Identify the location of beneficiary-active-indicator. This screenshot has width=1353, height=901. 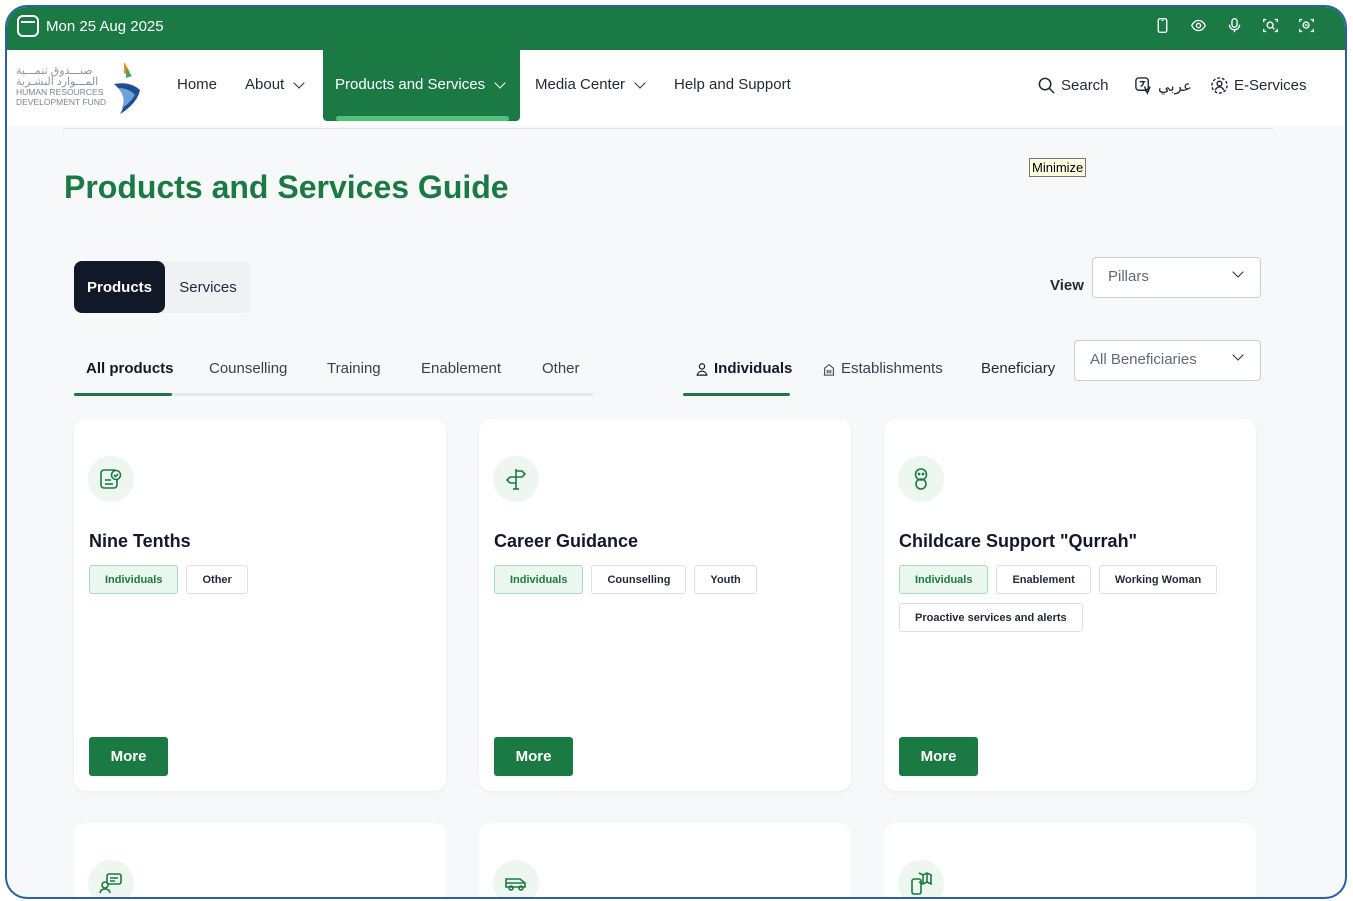
(736, 394).